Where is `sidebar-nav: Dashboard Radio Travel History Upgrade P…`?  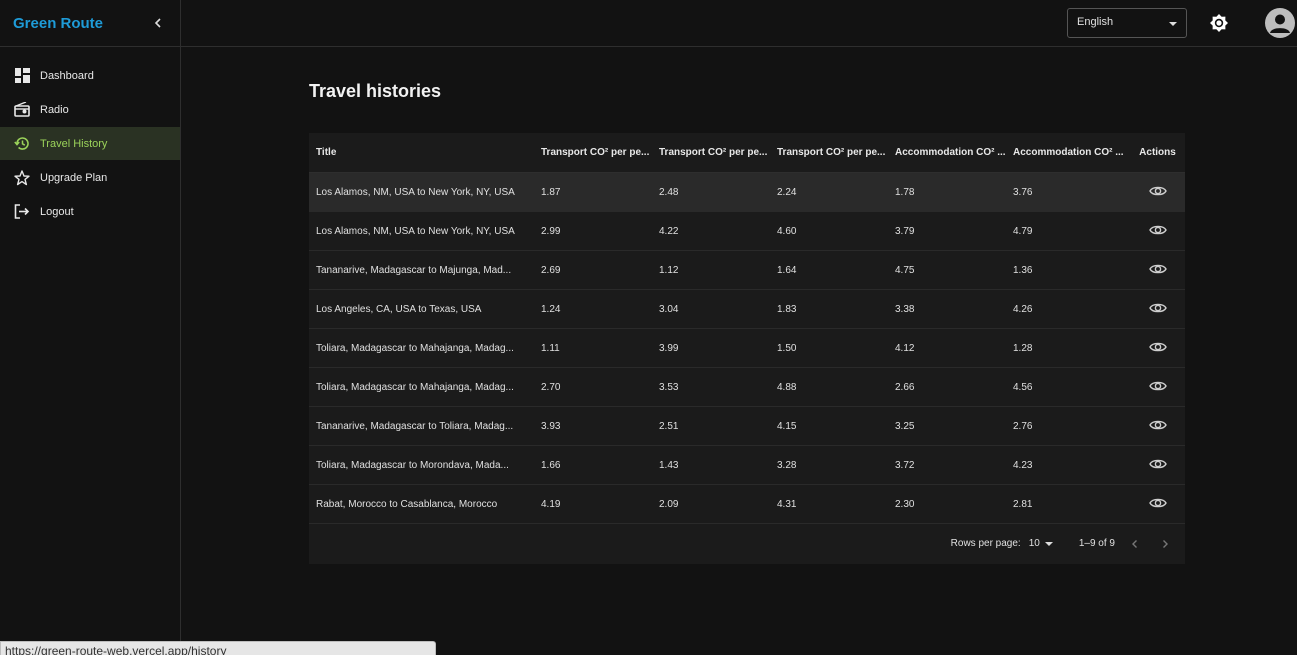 sidebar-nav: Dashboard Radio Travel History Upgrade P… is located at coordinates (90, 137).